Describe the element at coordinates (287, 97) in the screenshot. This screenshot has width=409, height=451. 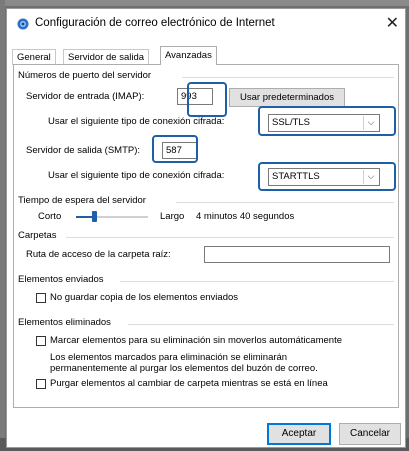
I see `use-defaults-button: Usar predeterminados` at that location.